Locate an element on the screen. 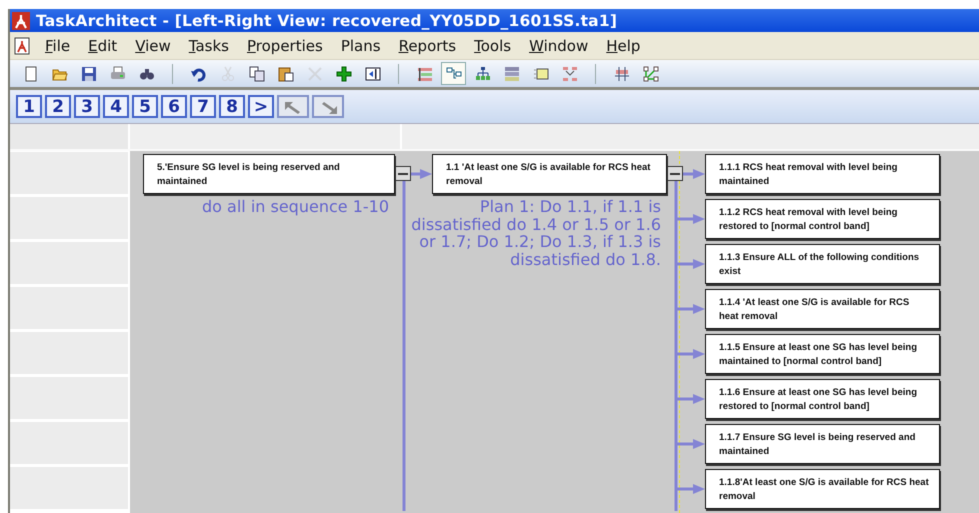 The width and height of the screenshot is (979, 513). task-node: 1.1.3 Ensure ALL of the following conditions exist is located at coordinates (822, 264).